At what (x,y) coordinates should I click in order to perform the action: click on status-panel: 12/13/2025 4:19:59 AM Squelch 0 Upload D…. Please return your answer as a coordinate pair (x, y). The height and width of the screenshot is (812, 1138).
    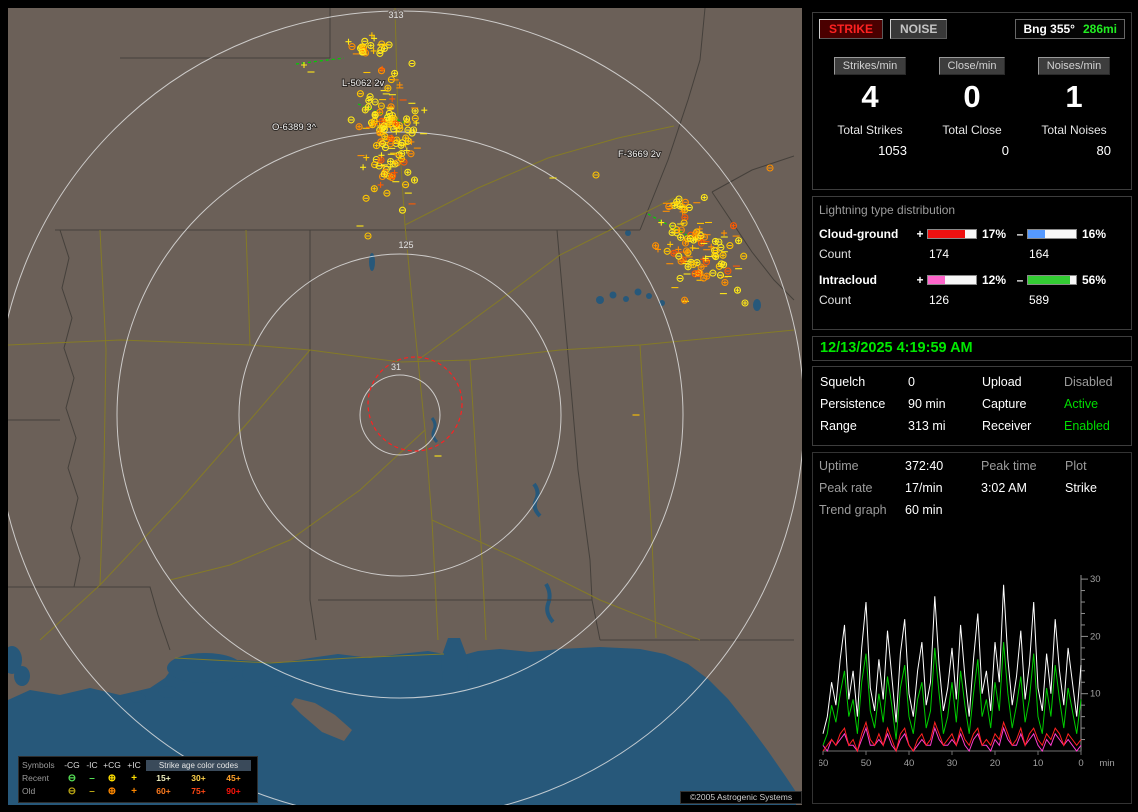
    Looking at the image, I should click on (972, 391).